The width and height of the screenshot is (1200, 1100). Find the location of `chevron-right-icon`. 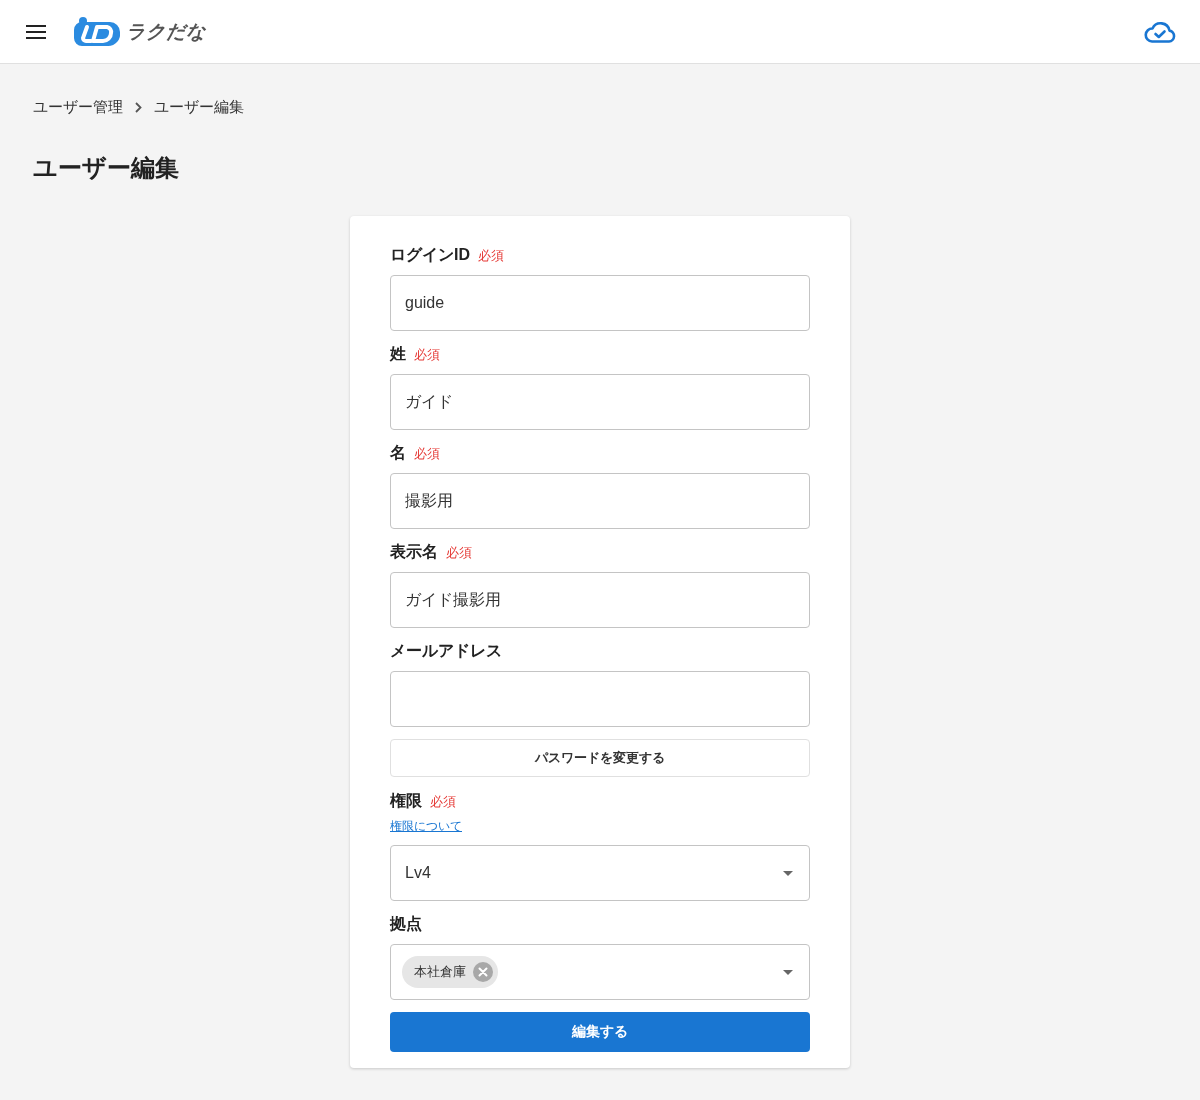

chevron-right-icon is located at coordinates (138, 107).